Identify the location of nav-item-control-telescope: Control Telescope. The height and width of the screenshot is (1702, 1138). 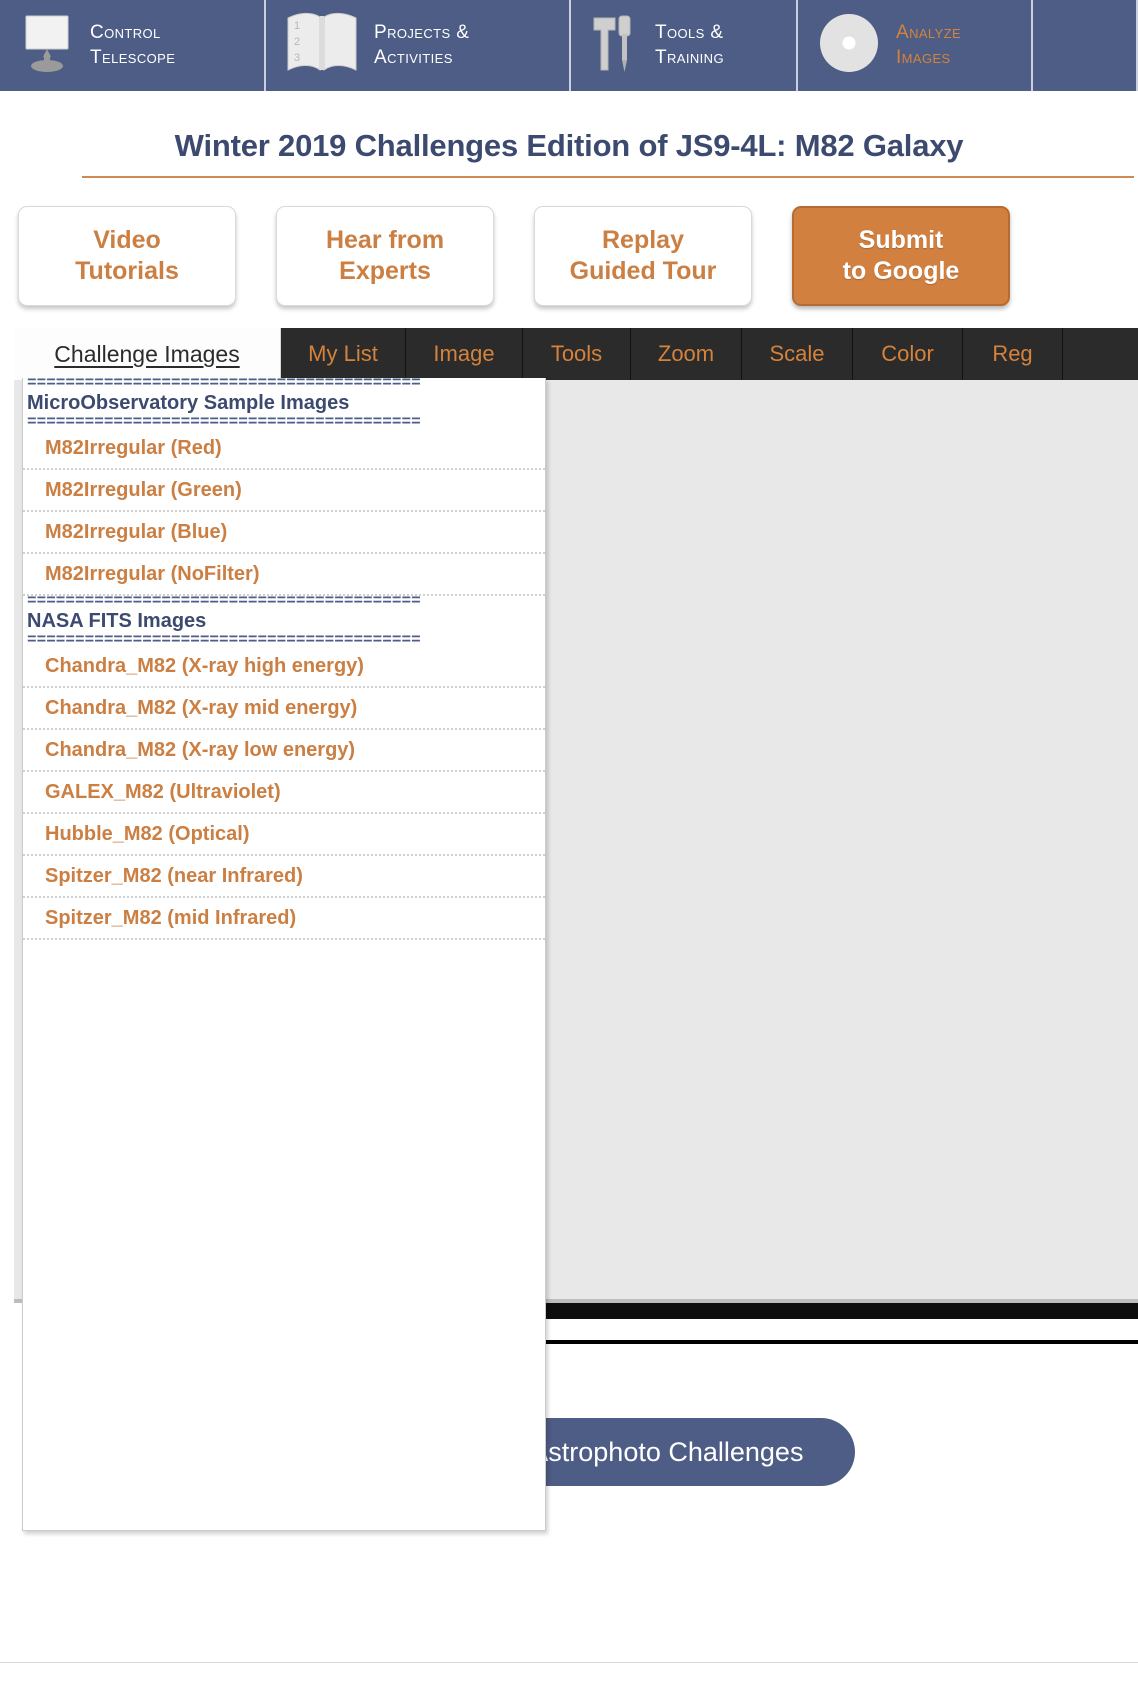
(133, 45).